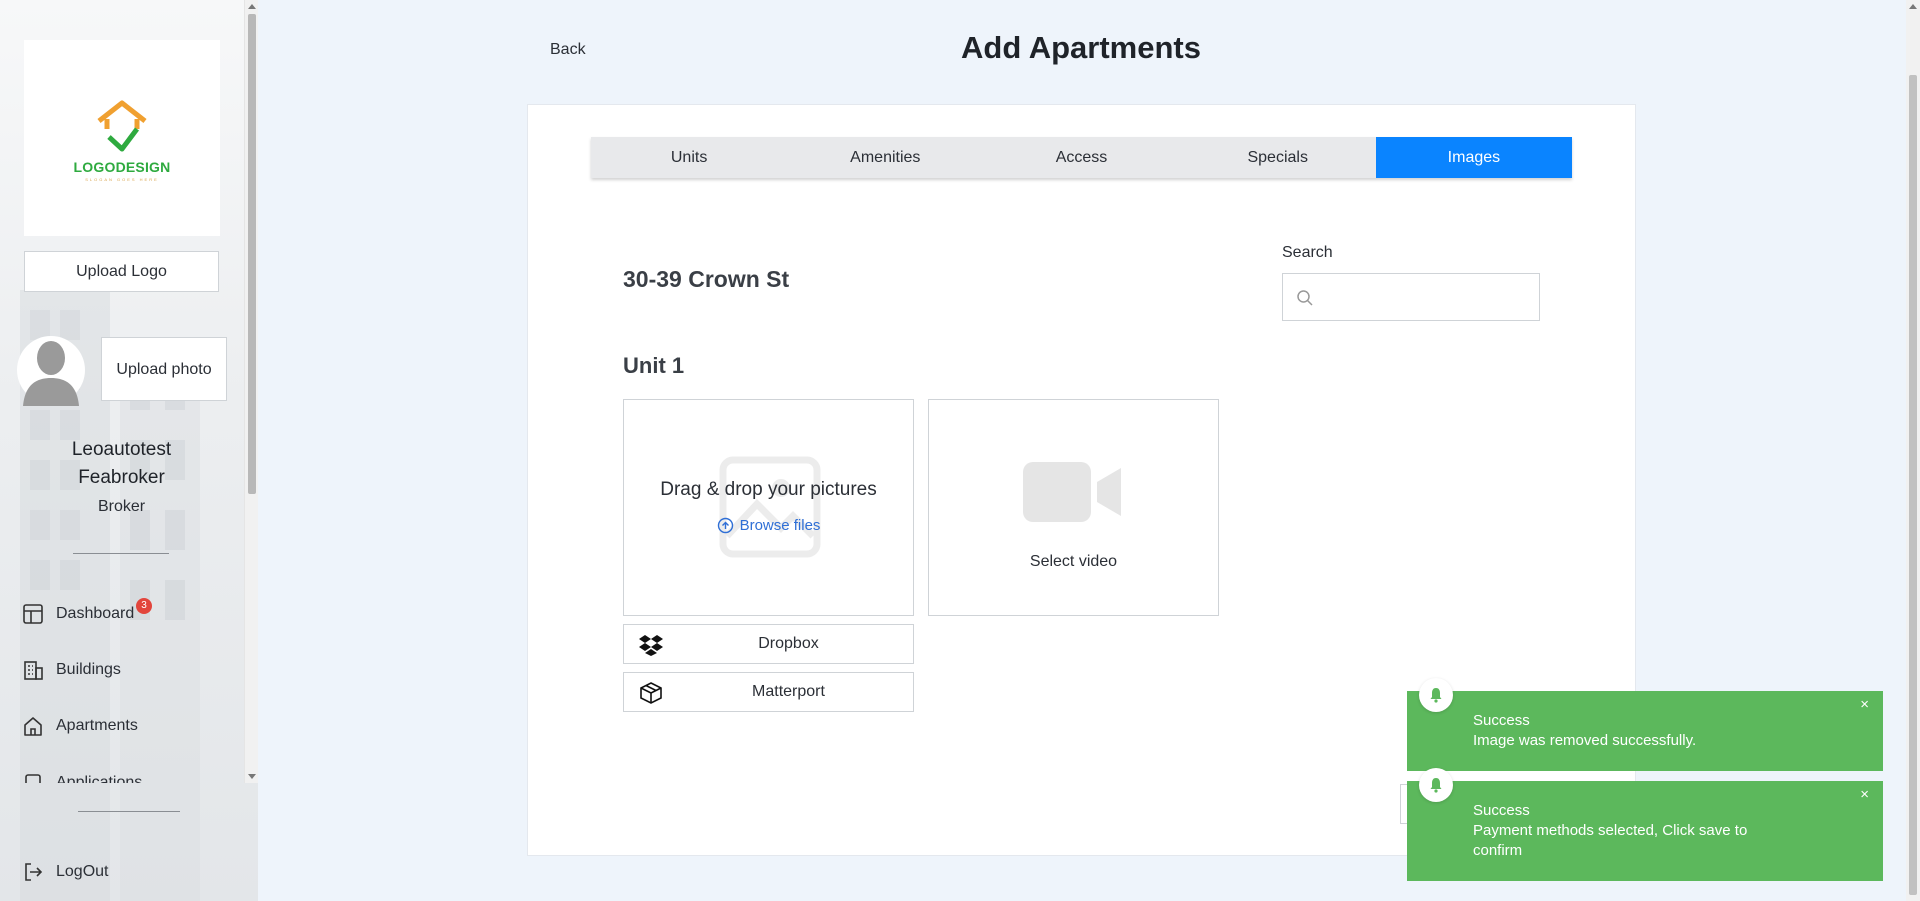 This screenshot has height=901, width=1920. What do you see at coordinates (788, 643) in the screenshot?
I see `dropbox-label: Dropbox` at bounding box center [788, 643].